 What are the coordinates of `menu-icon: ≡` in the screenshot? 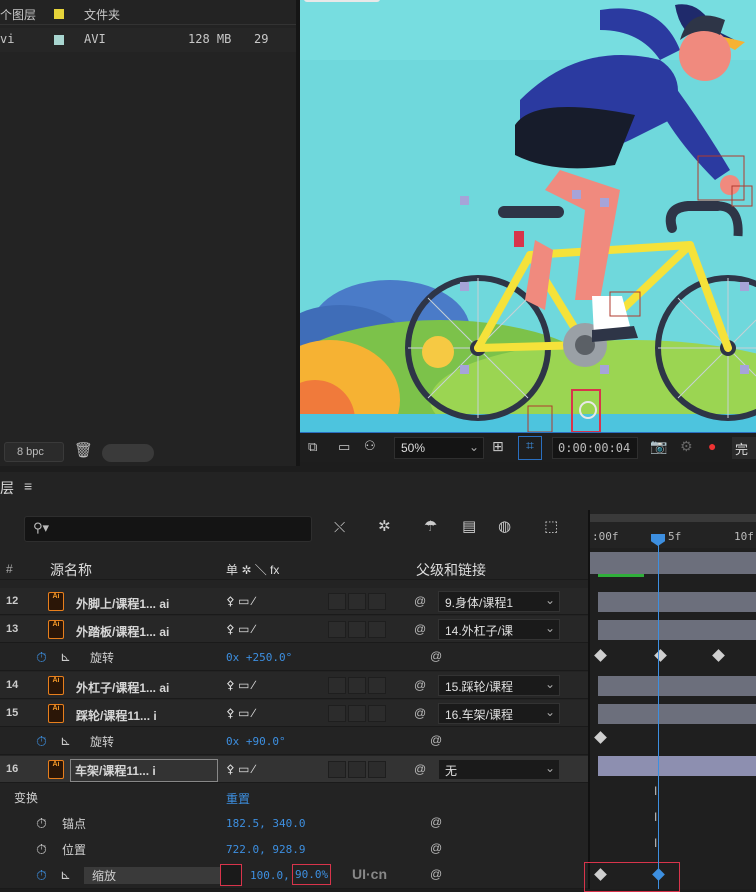 It's located at (28, 486).